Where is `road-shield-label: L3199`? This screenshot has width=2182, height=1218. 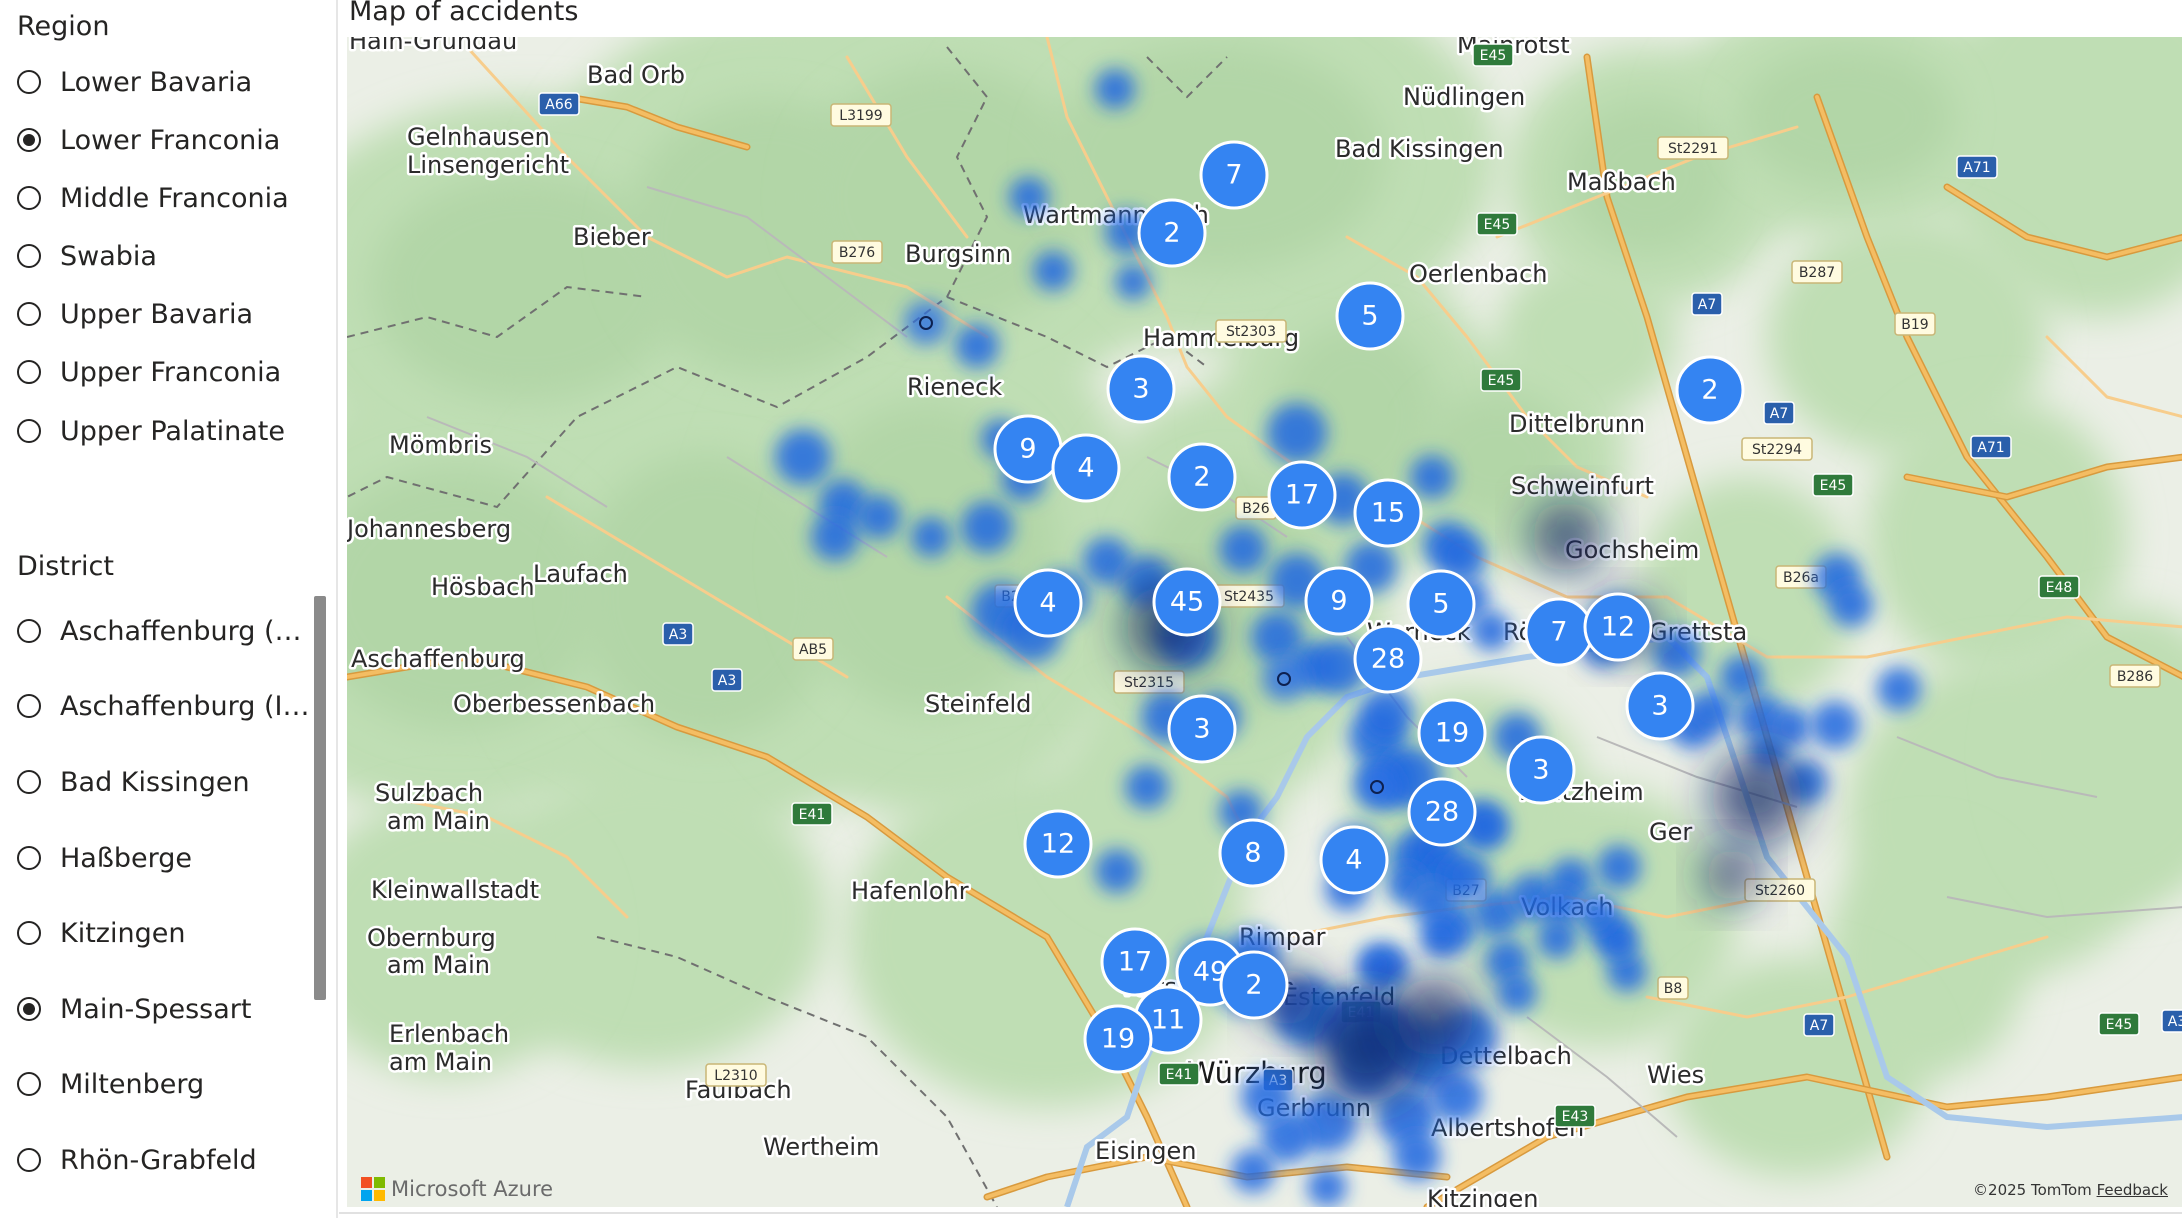
road-shield-label: L3199 is located at coordinates (860, 116).